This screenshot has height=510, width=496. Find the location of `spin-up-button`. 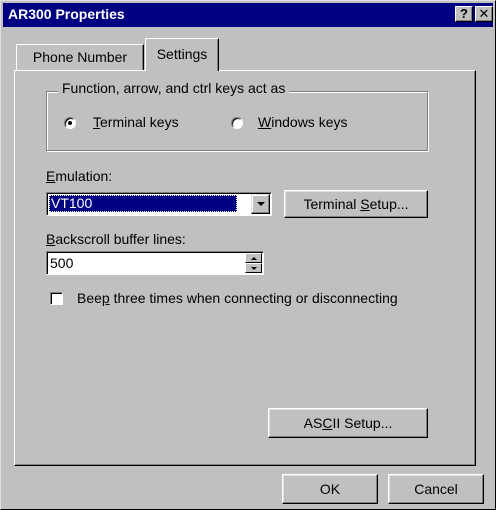

spin-up-button is located at coordinates (253, 258).